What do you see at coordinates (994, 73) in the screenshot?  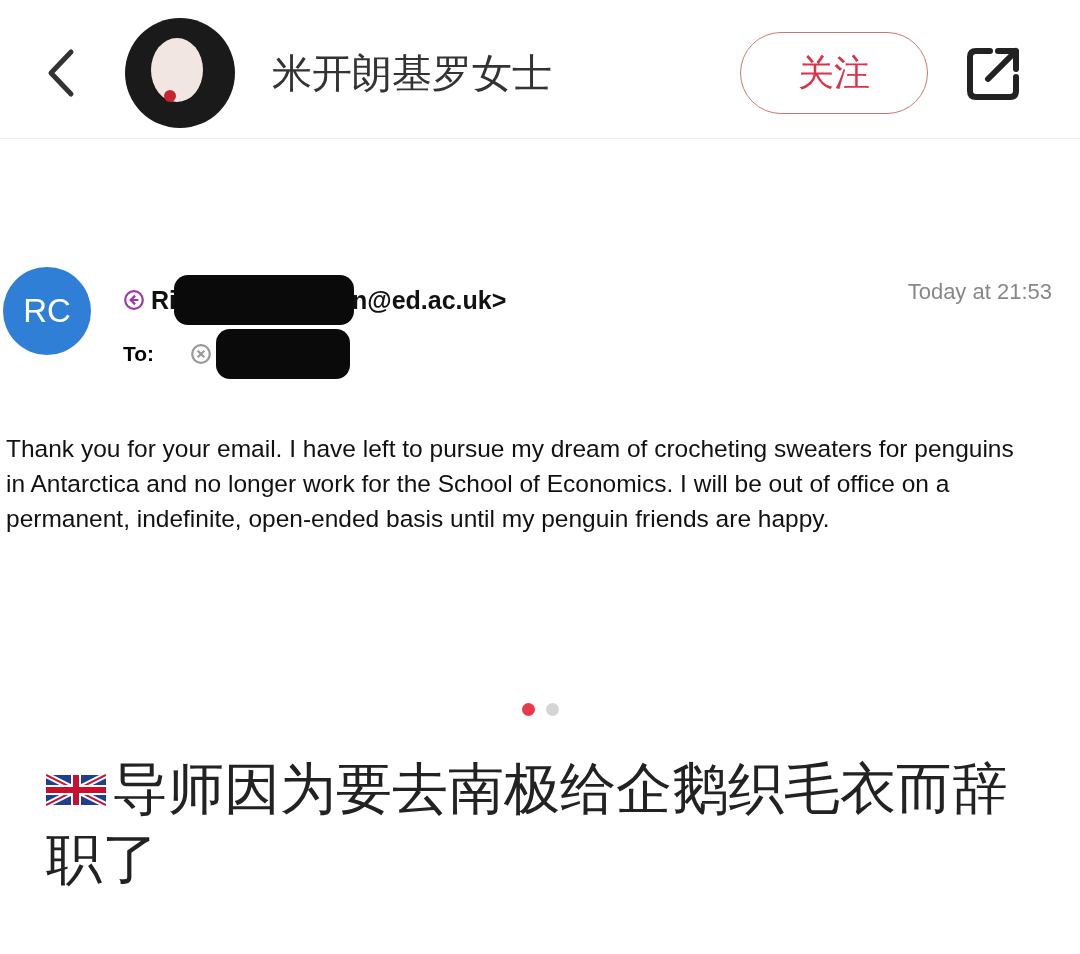 I see `share-icon` at bounding box center [994, 73].